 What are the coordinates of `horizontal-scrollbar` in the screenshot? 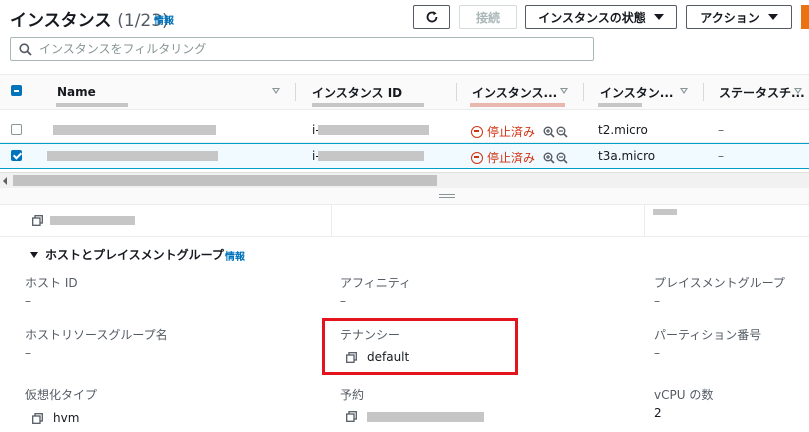 It's located at (404, 180).